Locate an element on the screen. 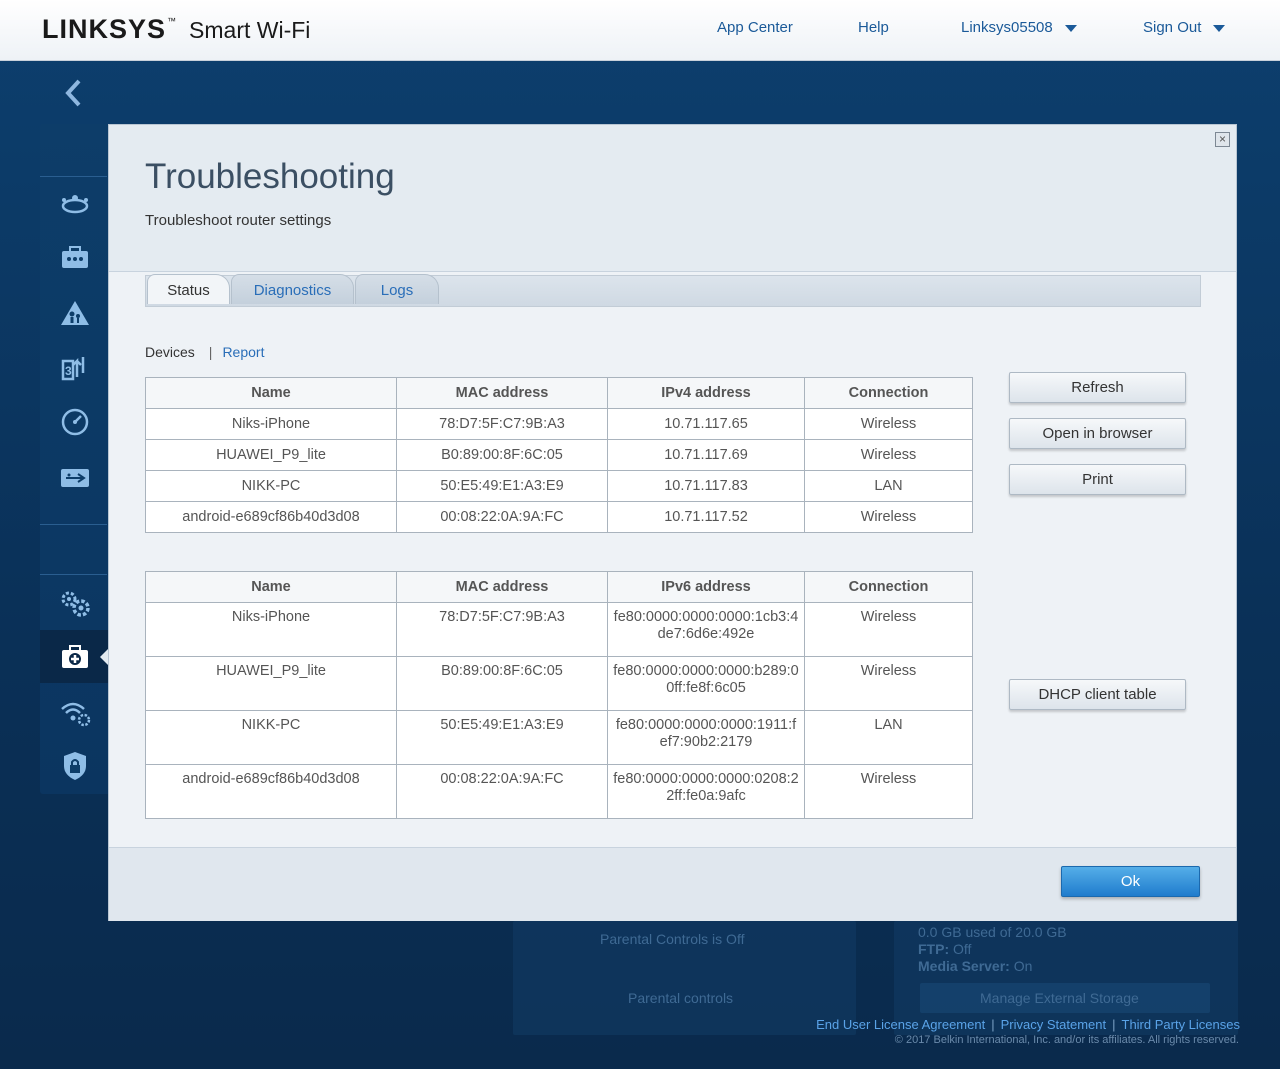  usb-storage-icon is located at coordinates (75, 478).